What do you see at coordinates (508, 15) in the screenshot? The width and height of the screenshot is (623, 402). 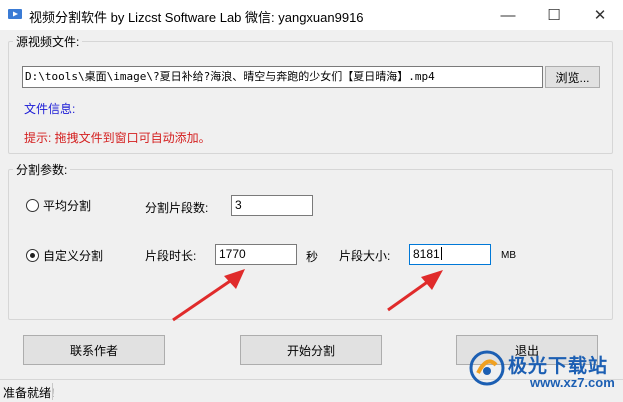 I see `minimize-button: —` at bounding box center [508, 15].